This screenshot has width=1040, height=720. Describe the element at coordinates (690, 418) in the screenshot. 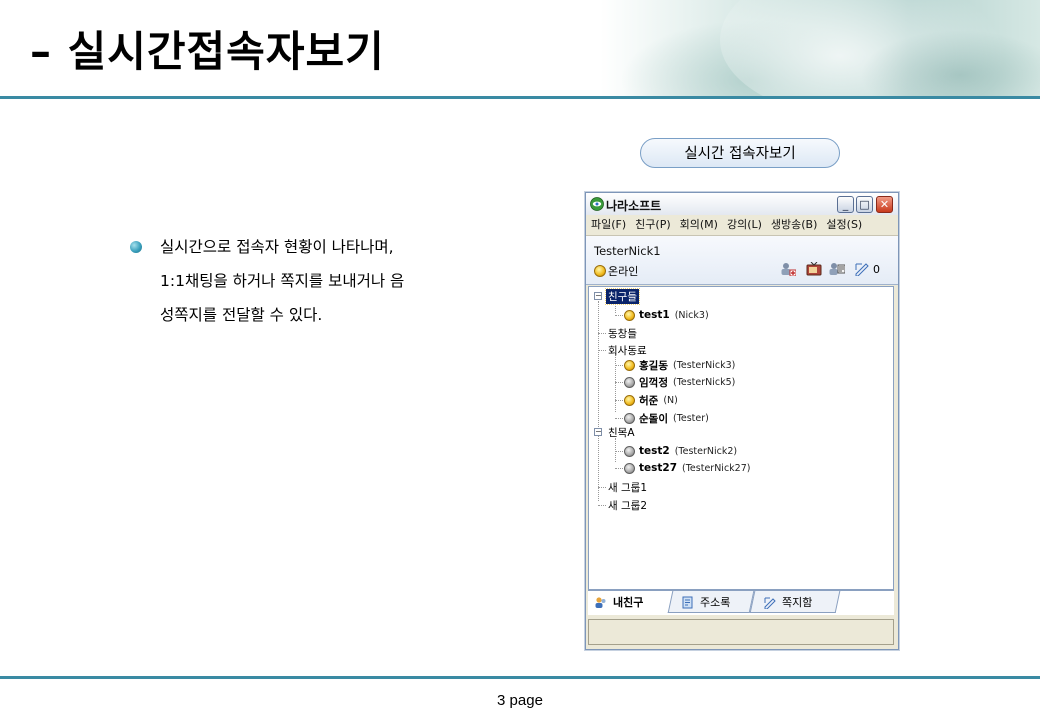

I see `friend-nick: (Tester)` at that location.